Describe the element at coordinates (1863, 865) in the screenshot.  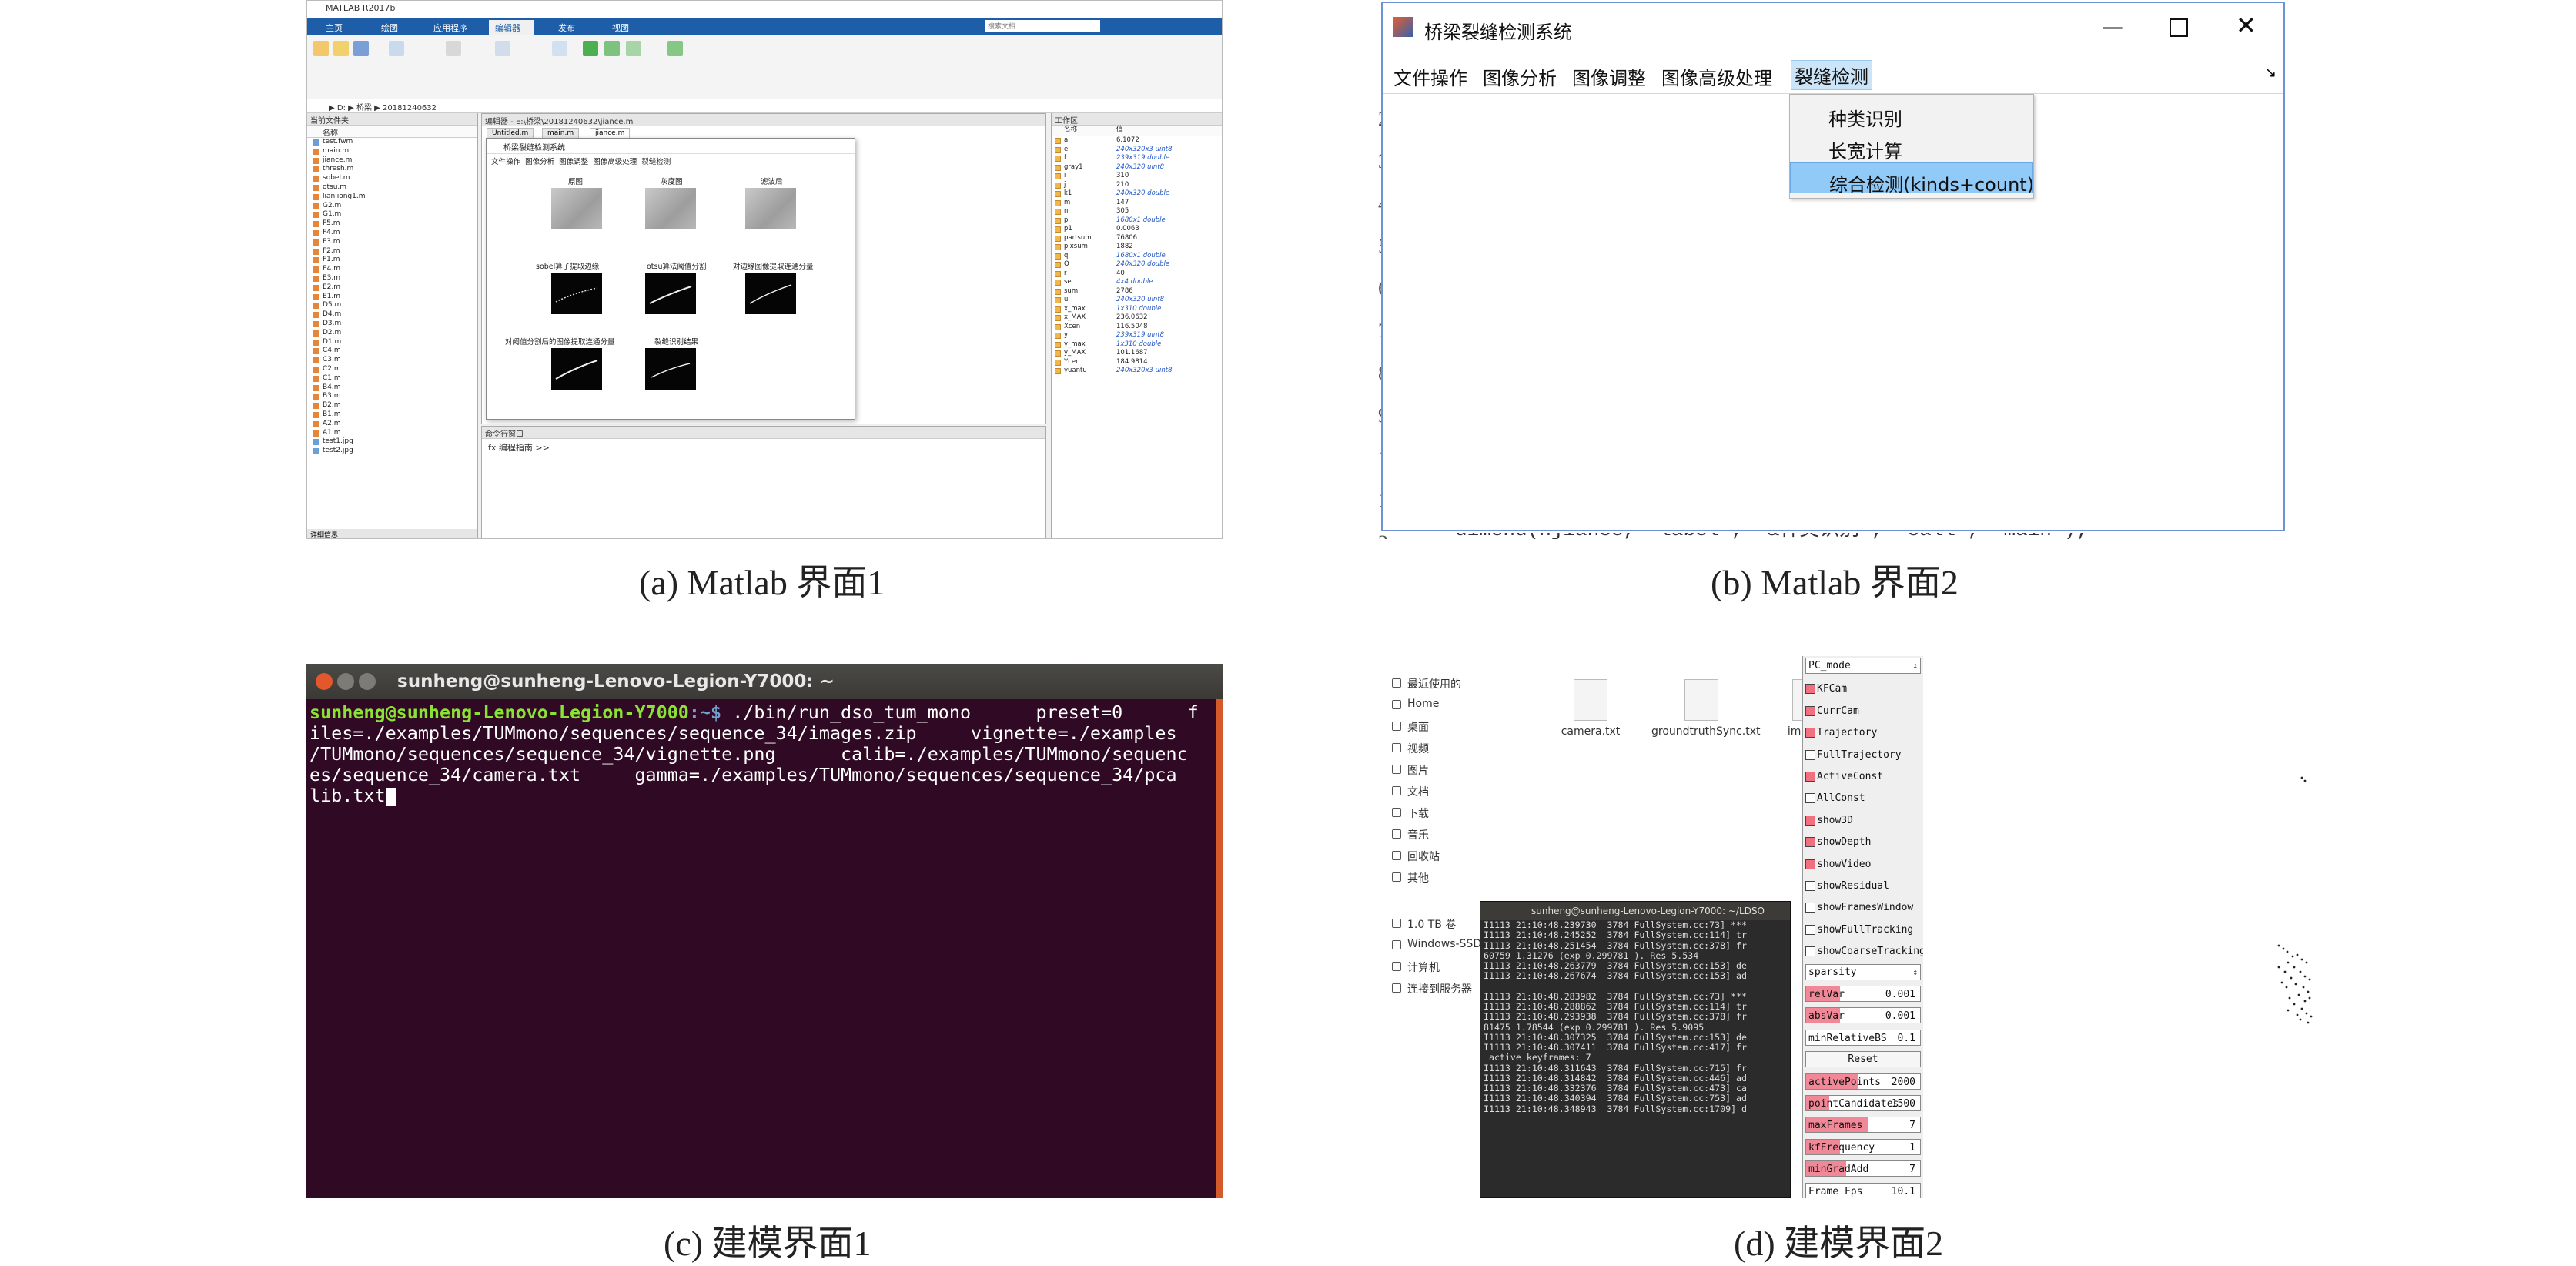
I see `checkbox-showVideo: showVideo` at that location.